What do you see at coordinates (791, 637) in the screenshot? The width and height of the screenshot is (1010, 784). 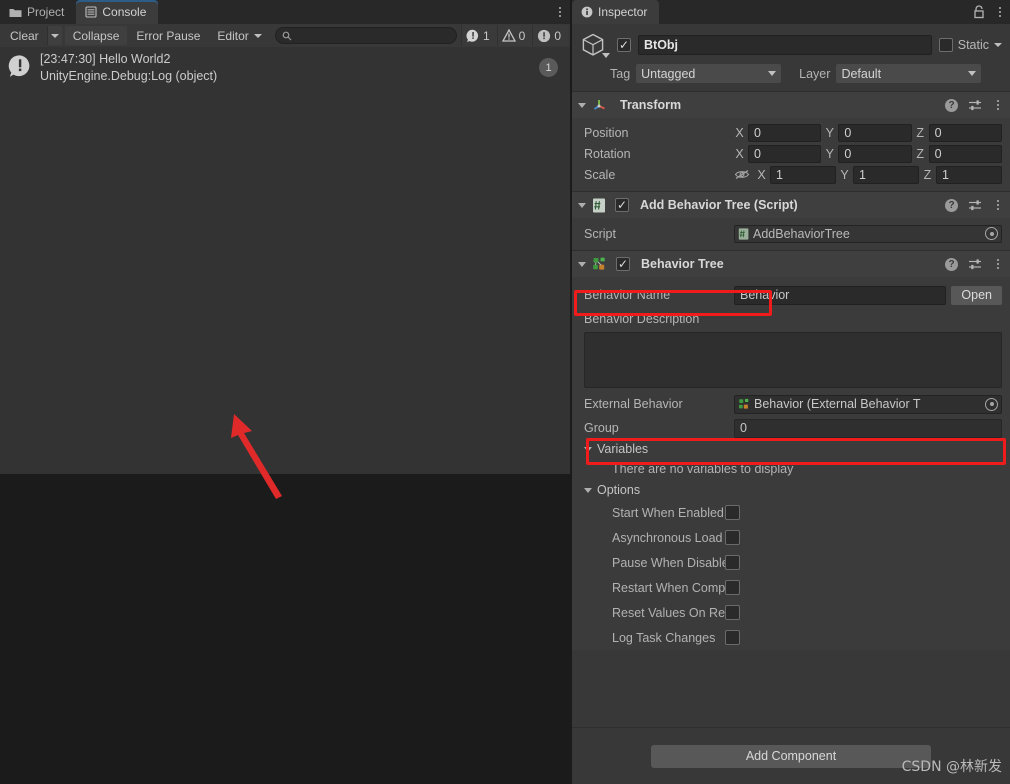 I see `option-log-task-changes: Log Task Changes` at bounding box center [791, 637].